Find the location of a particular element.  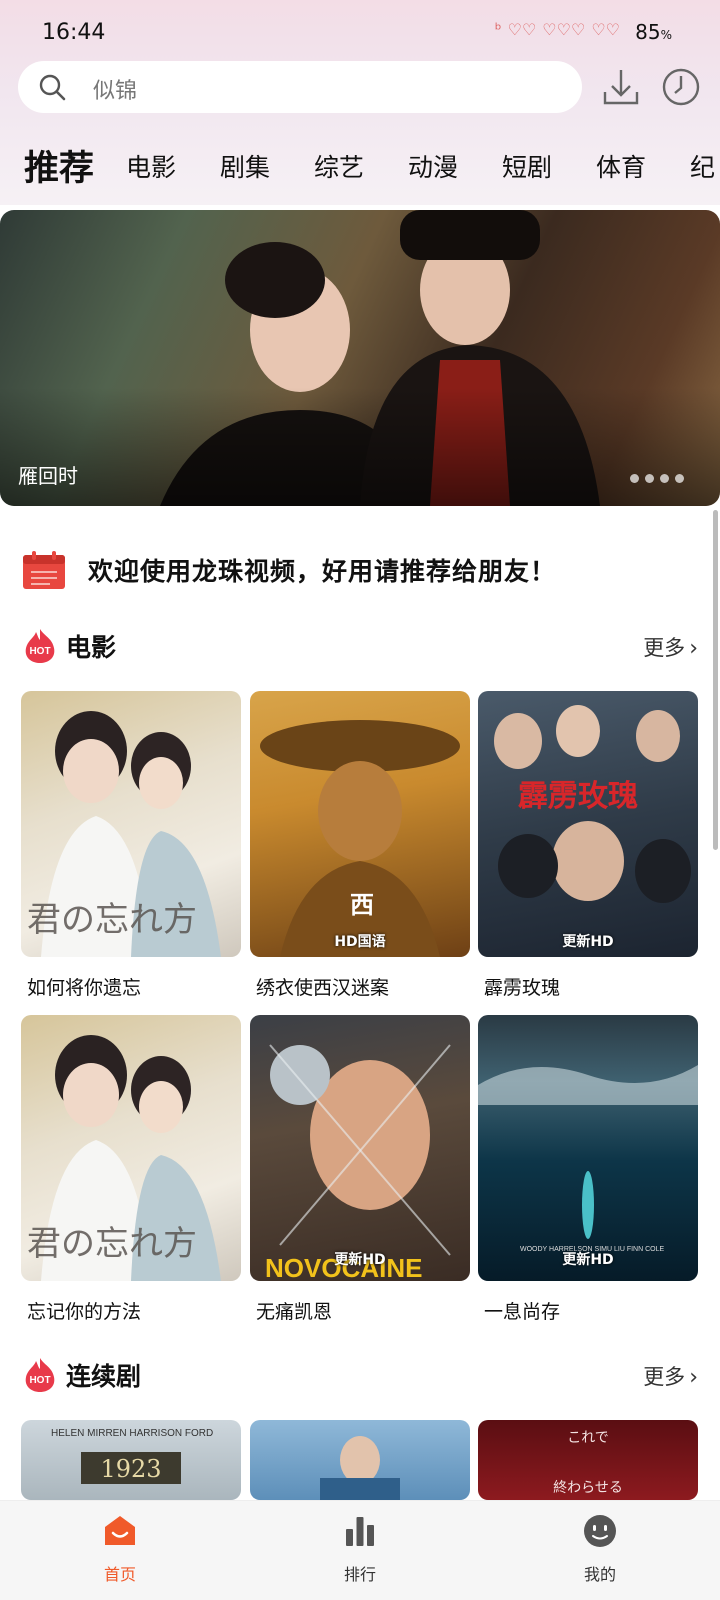

home-icon is located at coordinates (120, 1530).